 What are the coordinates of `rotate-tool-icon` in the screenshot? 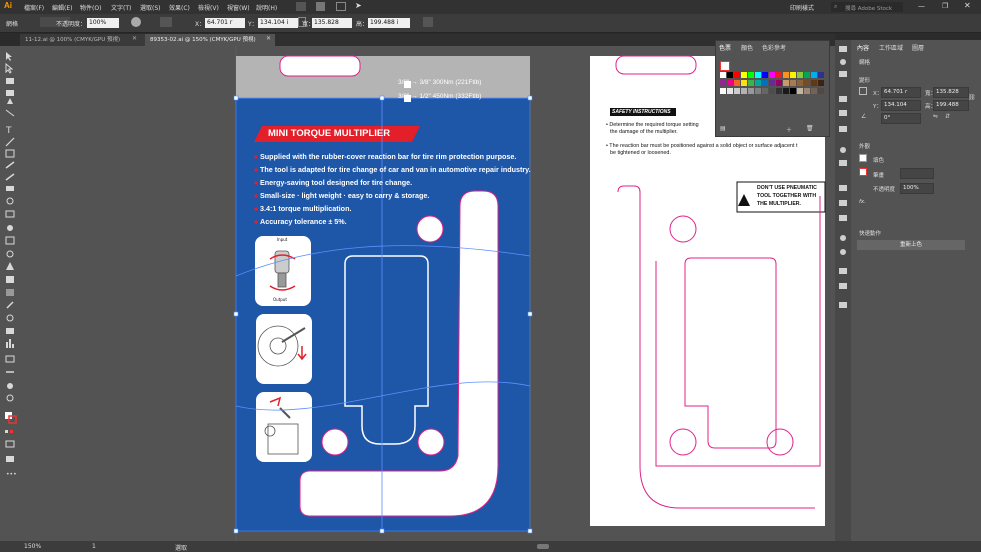 It's located at (10, 201).